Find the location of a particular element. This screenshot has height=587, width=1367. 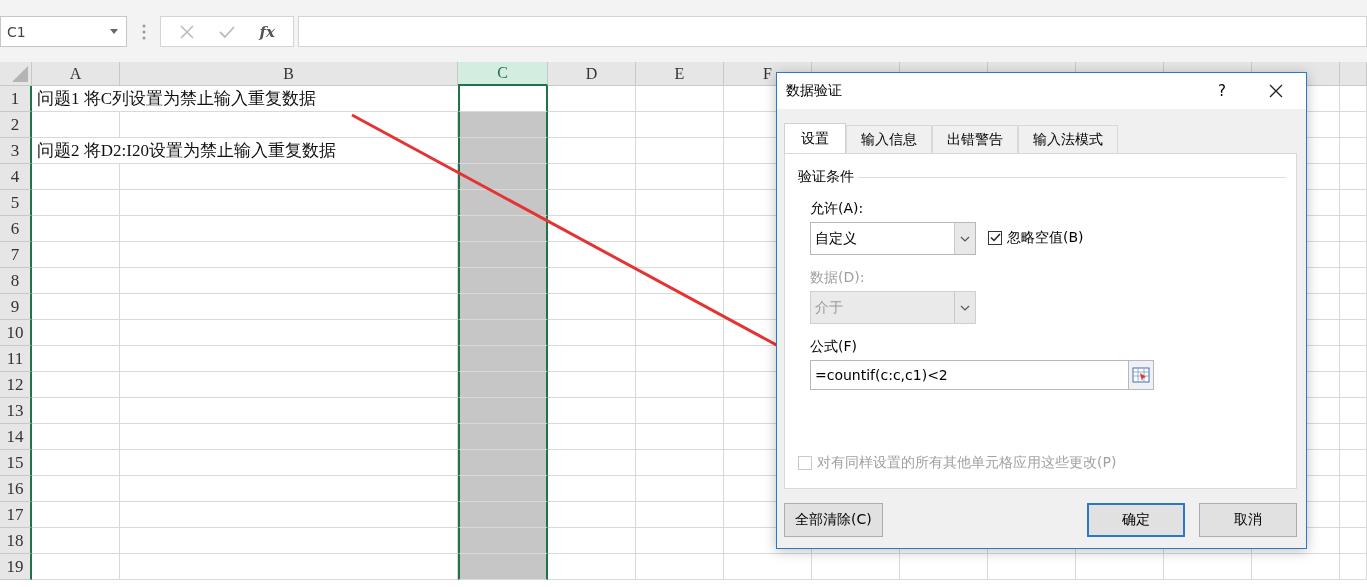

row-header: 5 is located at coordinates (16, 203).